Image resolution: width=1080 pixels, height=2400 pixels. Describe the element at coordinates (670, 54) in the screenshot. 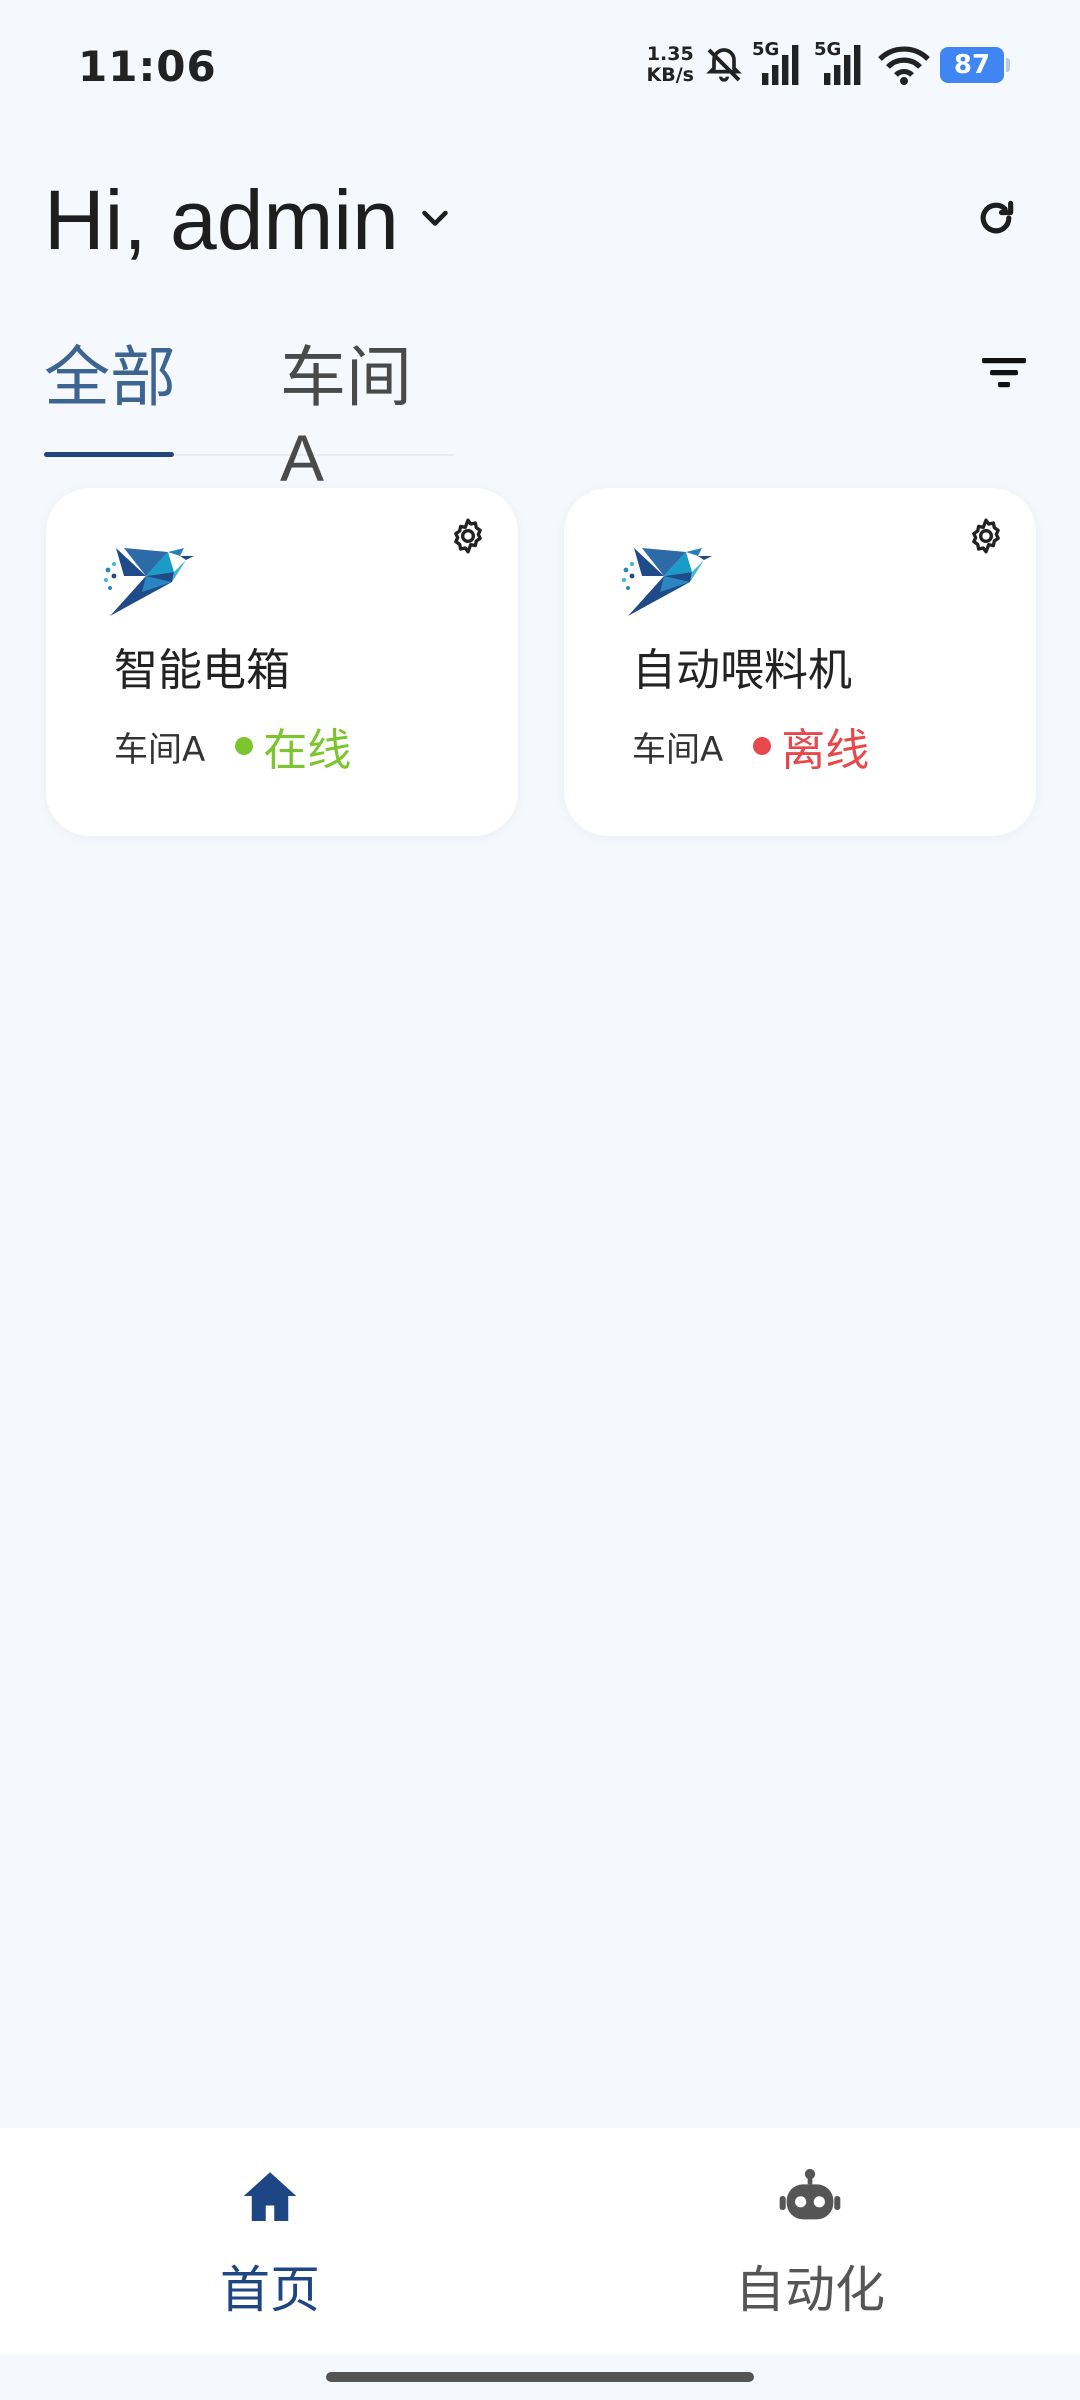

I see `network-speed-value: 1.35` at that location.